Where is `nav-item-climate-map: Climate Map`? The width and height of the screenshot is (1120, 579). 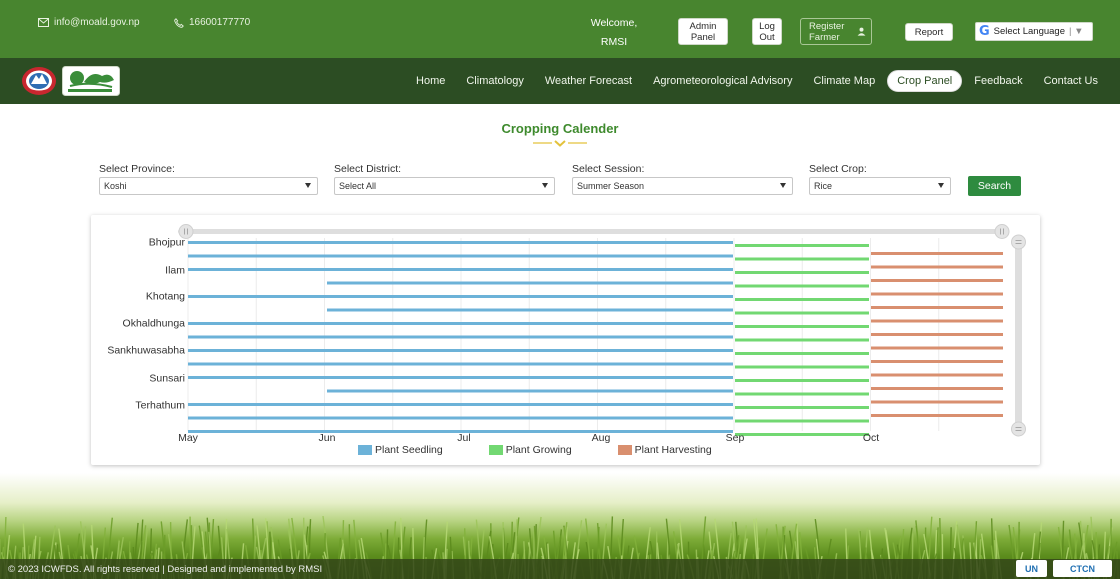
nav-item-climate-map: Climate Map is located at coordinates (844, 81).